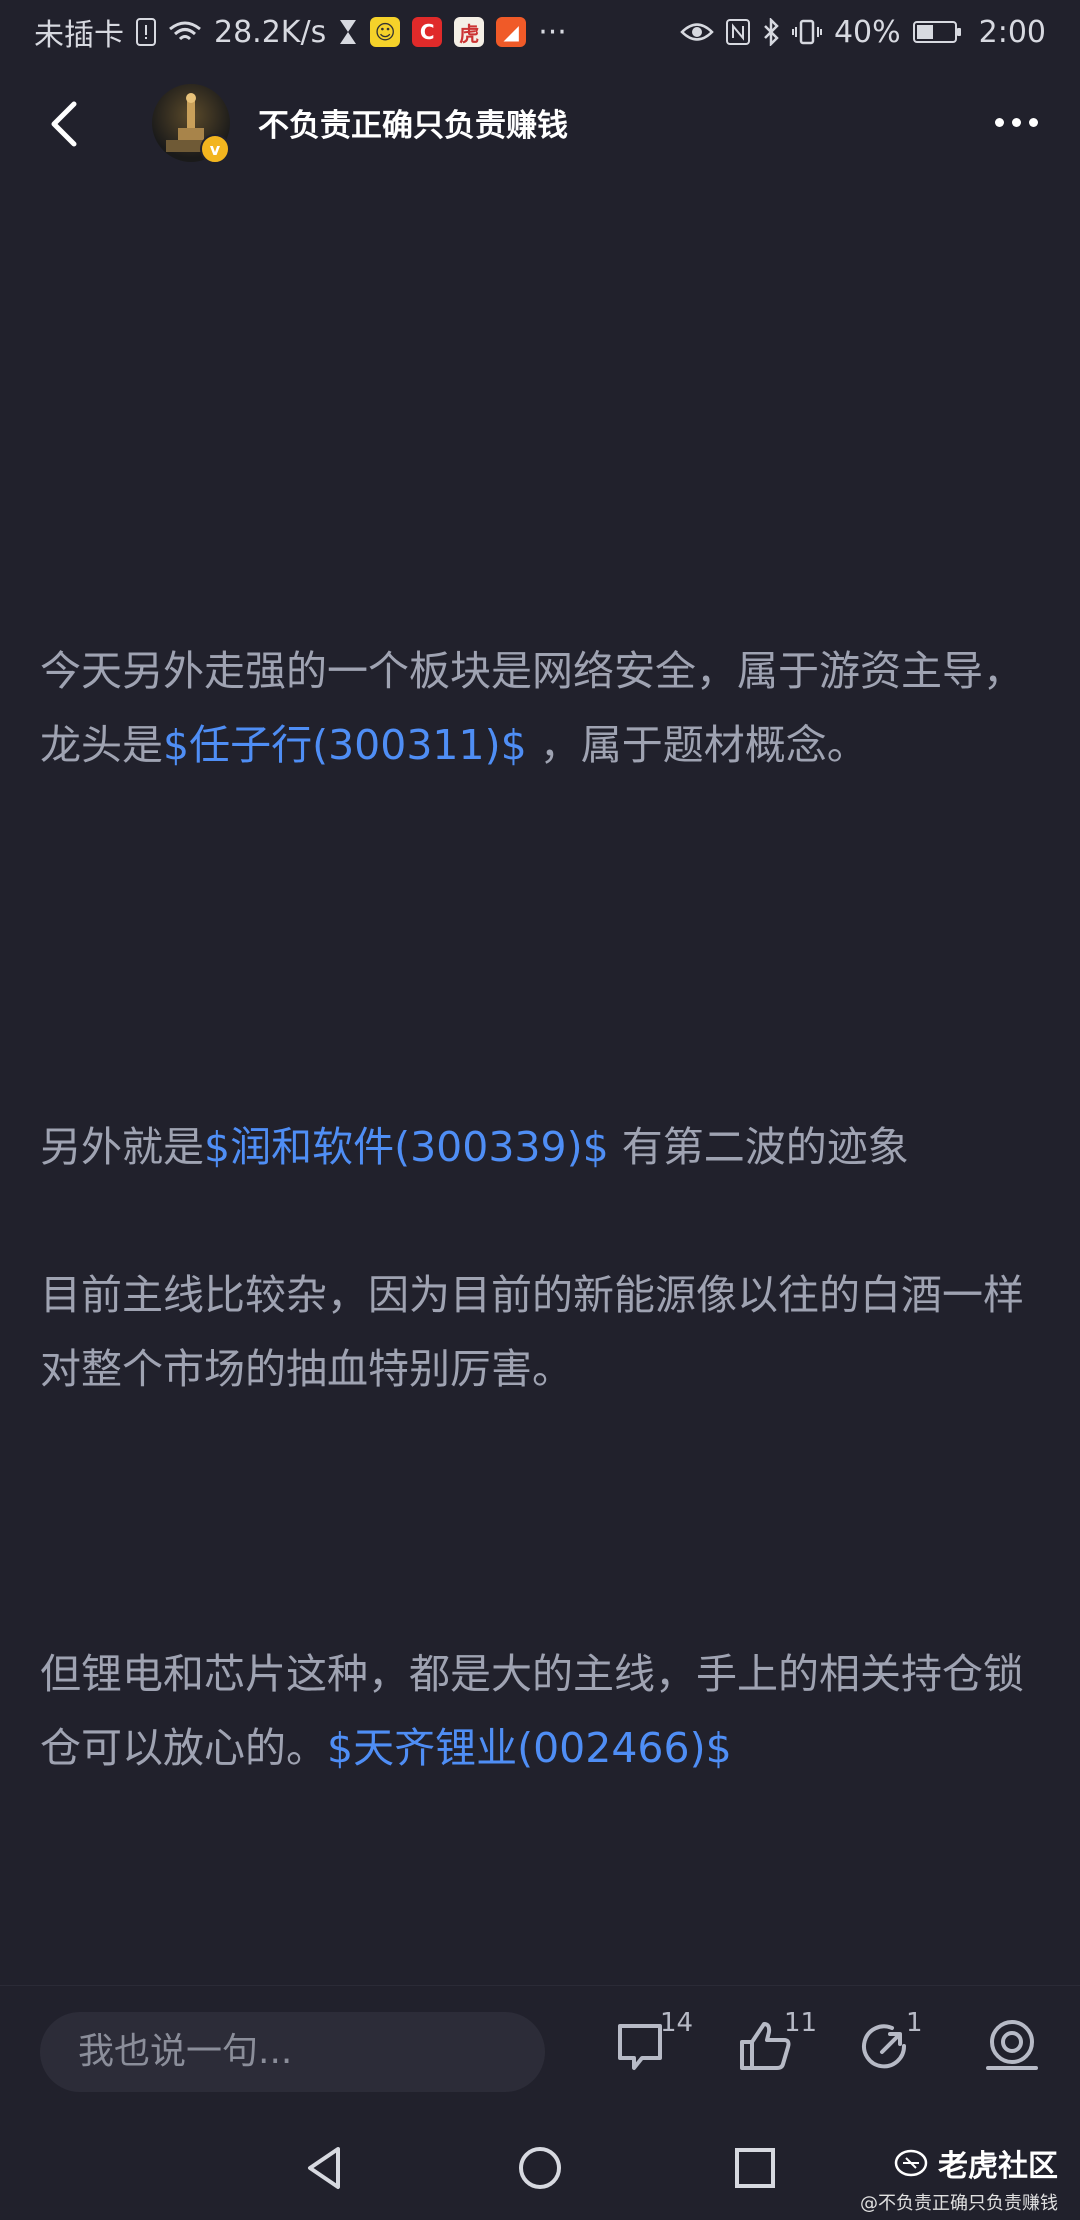 This screenshot has height=2220, width=1080. Describe the element at coordinates (552, 32) in the screenshot. I see `more-notifications-icon: ···` at that location.